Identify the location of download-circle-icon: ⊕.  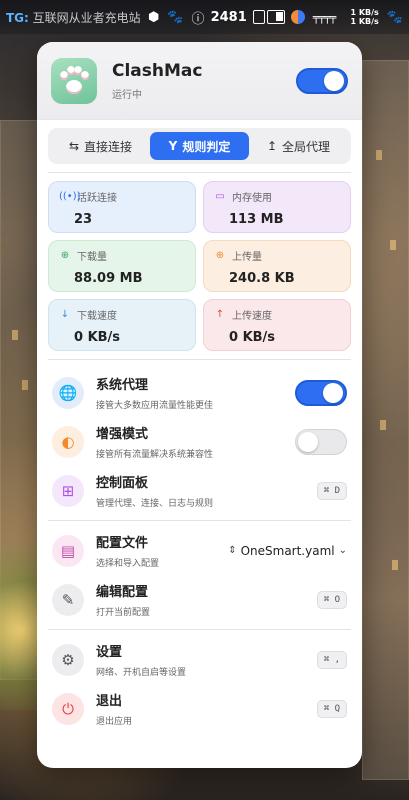
(65, 255).